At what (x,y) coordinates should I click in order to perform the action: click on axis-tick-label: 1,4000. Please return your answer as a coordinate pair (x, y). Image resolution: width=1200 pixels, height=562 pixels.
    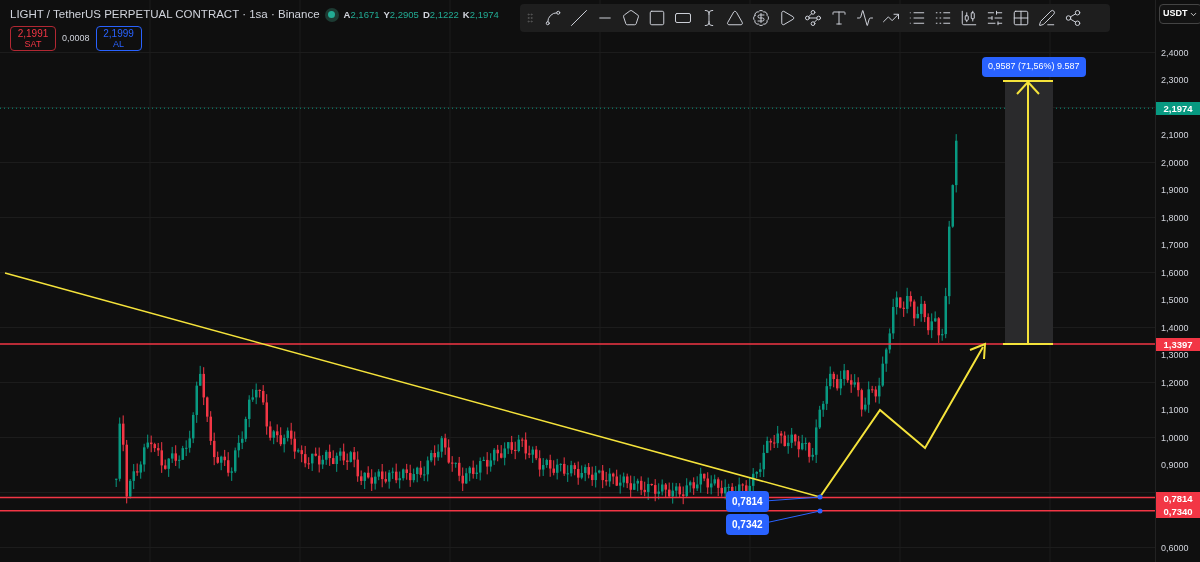
    Looking at the image, I should click on (1175, 328).